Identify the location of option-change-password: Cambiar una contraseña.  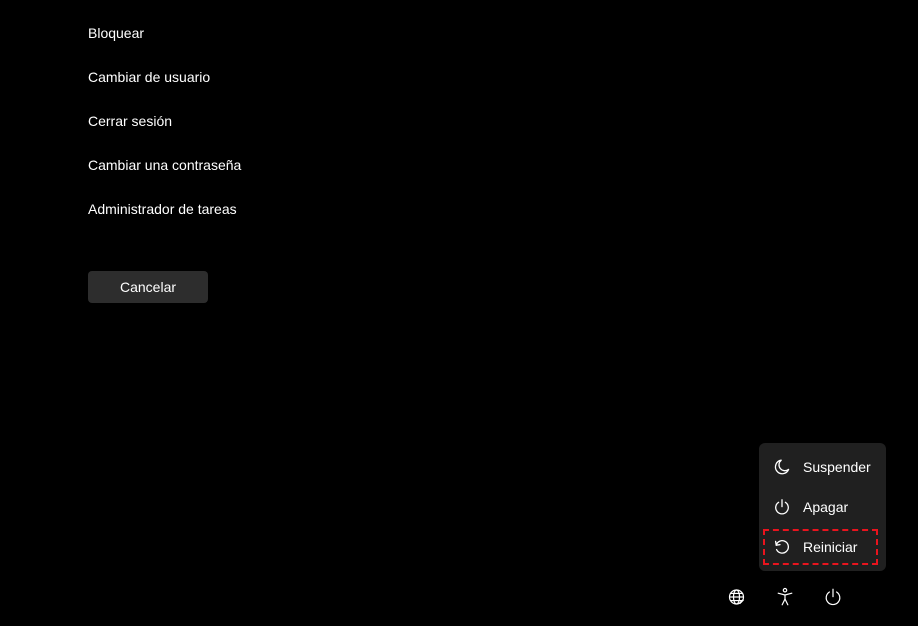
(164, 174).